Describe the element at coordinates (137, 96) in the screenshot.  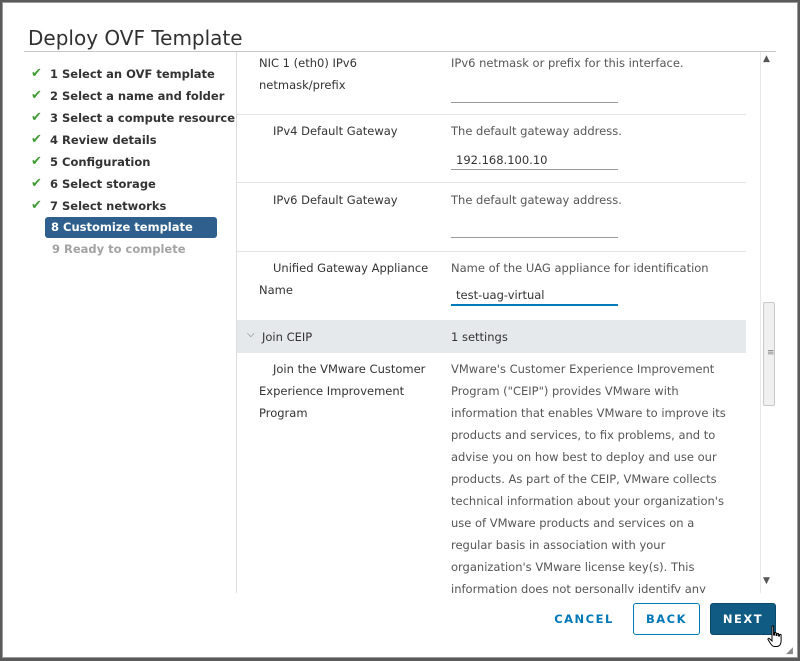
I see `step-label: 2 Select a name and folder` at that location.